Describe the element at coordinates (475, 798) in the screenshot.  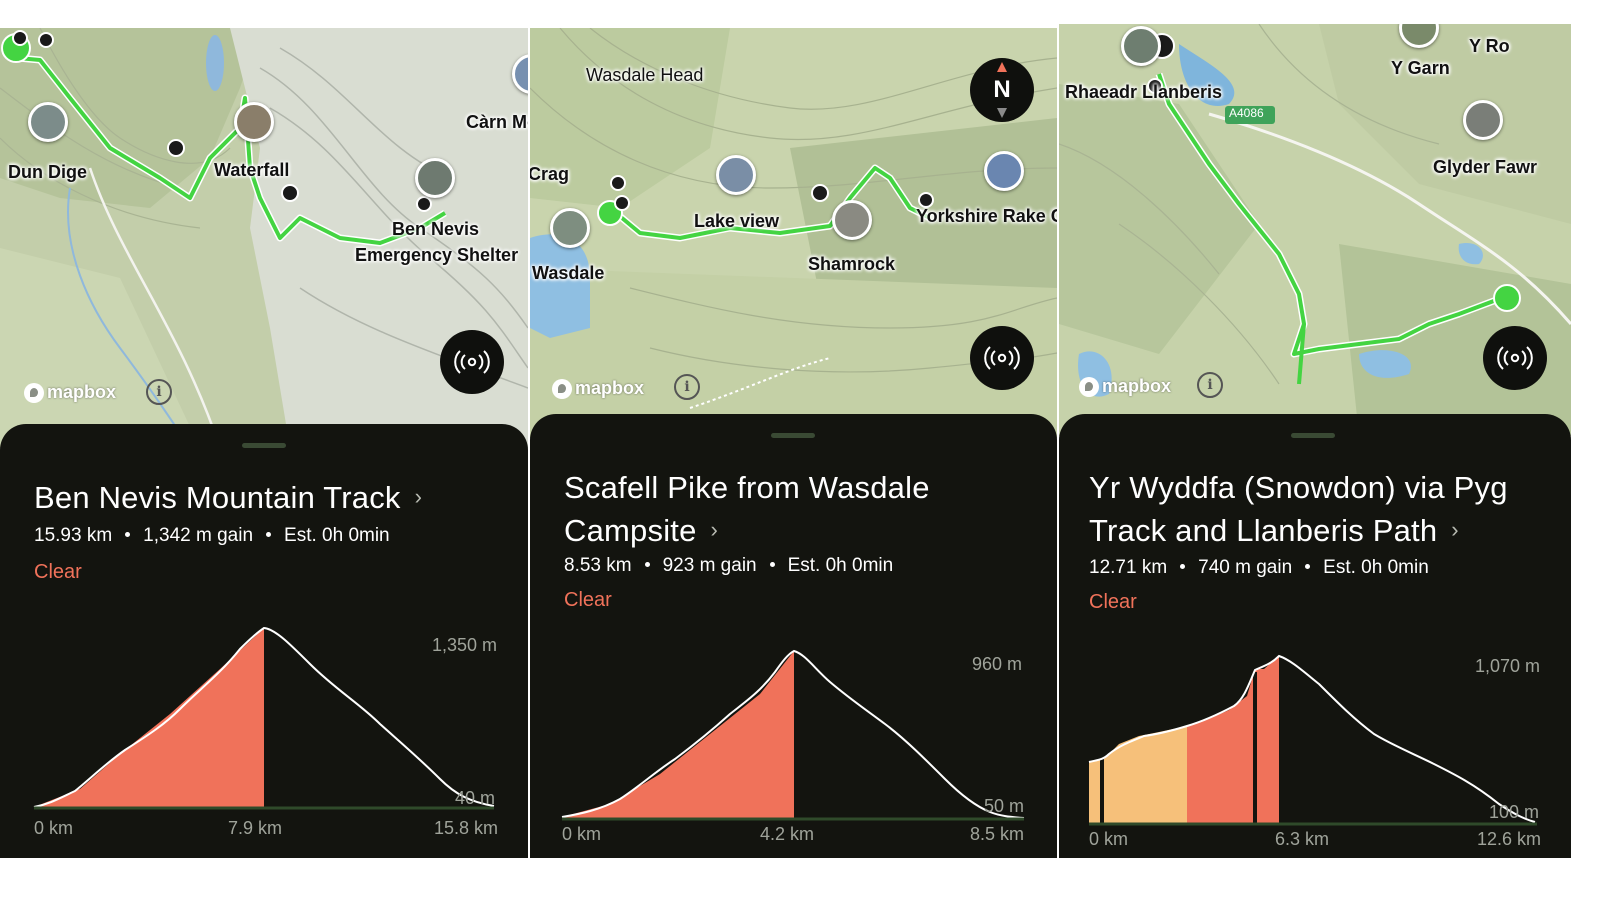
I see `elevation-min-label: 40 m` at that location.